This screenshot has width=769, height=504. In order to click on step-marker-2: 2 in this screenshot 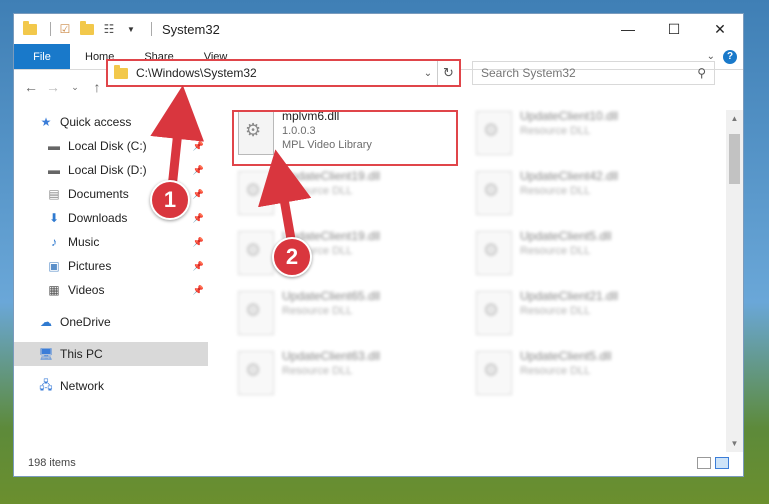, I will do `click(292, 257)`.